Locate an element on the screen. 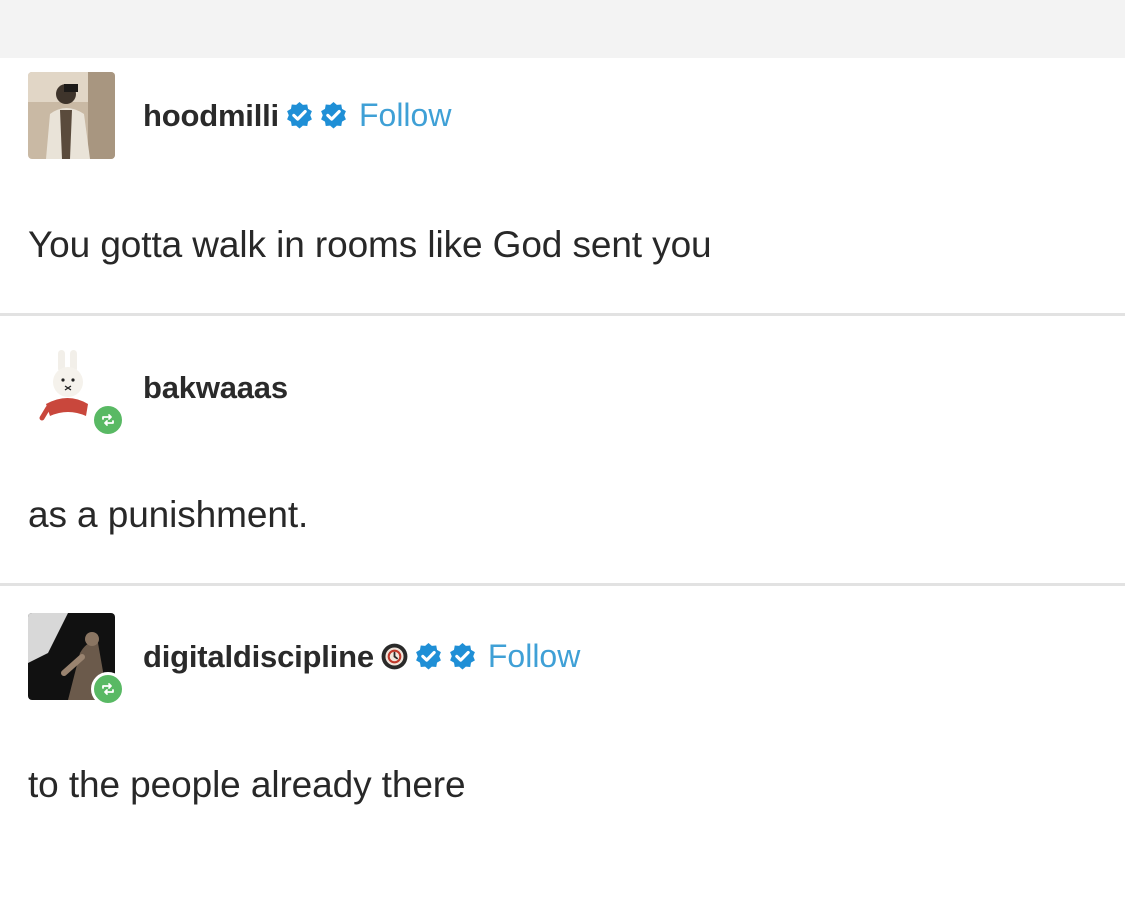  username: digitaldiscipline is located at coordinates (258, 657).